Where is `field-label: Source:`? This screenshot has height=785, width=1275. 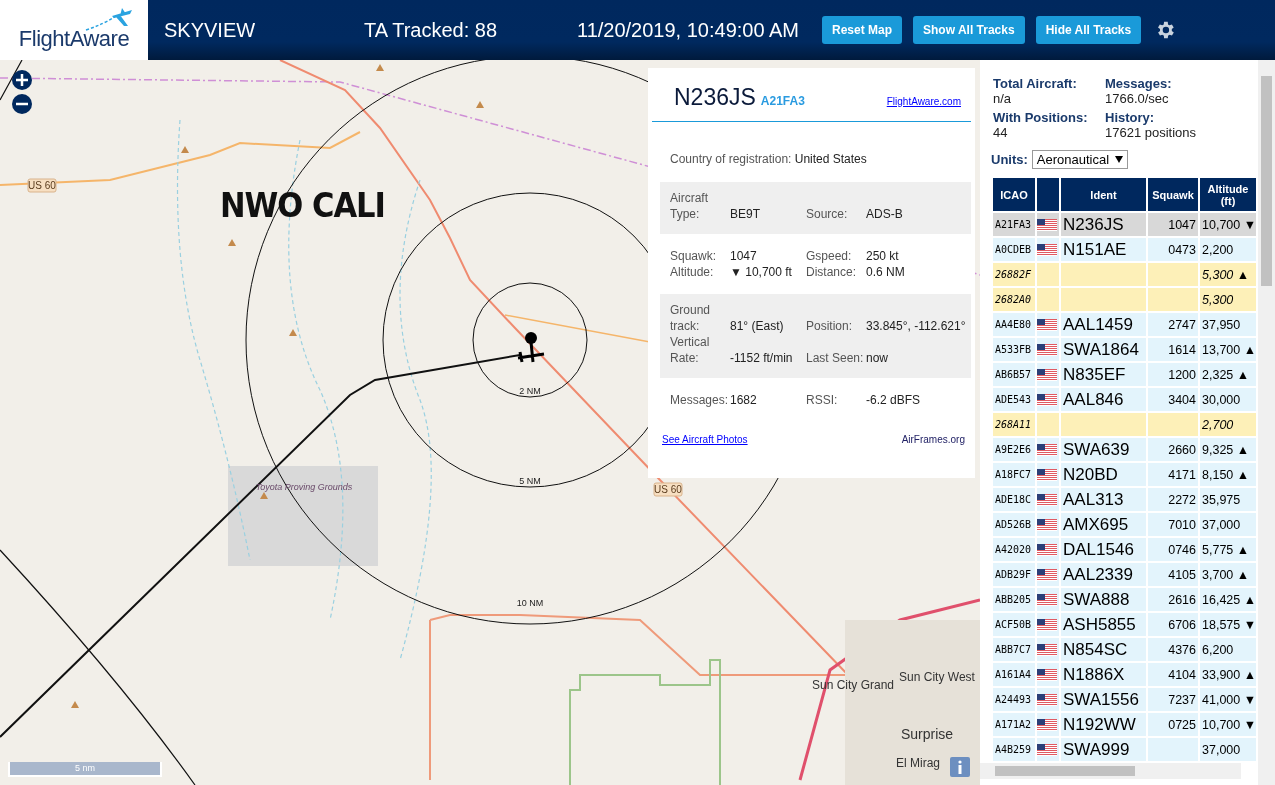
field-label: Source: is located at coordinates (827, 214).